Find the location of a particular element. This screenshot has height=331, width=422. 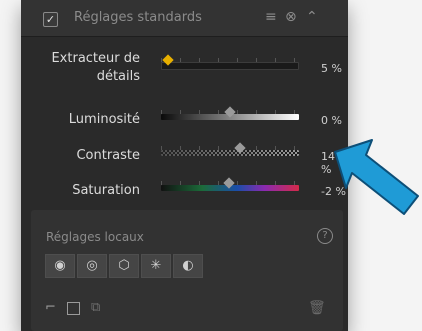

panel-header: ✓ Réglages standards ≡ ⊗ ⌃ is located at coordinates (184, 18).